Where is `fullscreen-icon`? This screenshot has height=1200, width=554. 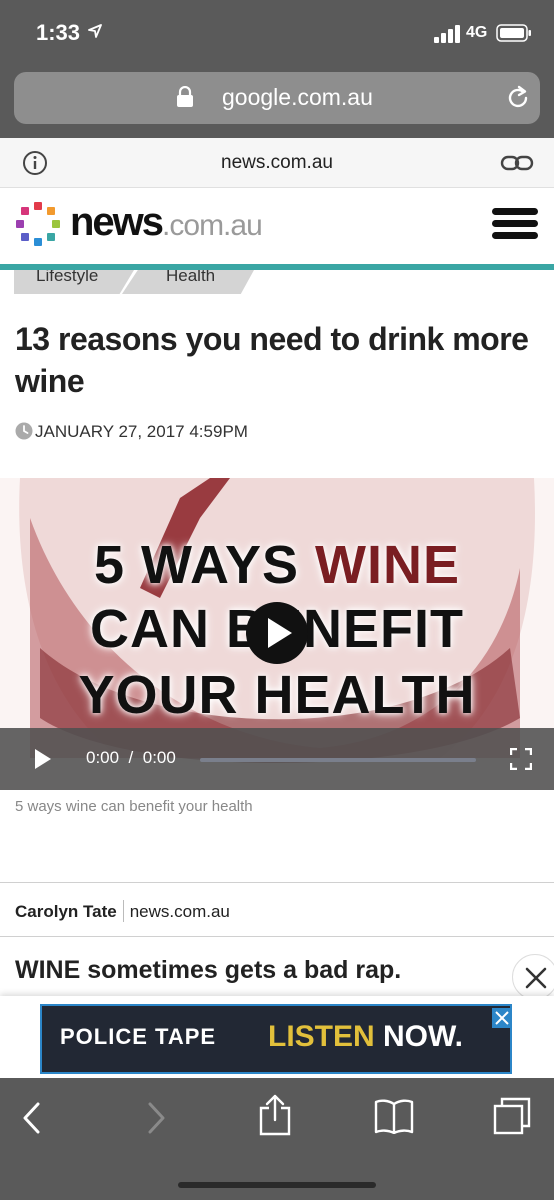 fullscreen-icon is located at coordinates (521, 759).